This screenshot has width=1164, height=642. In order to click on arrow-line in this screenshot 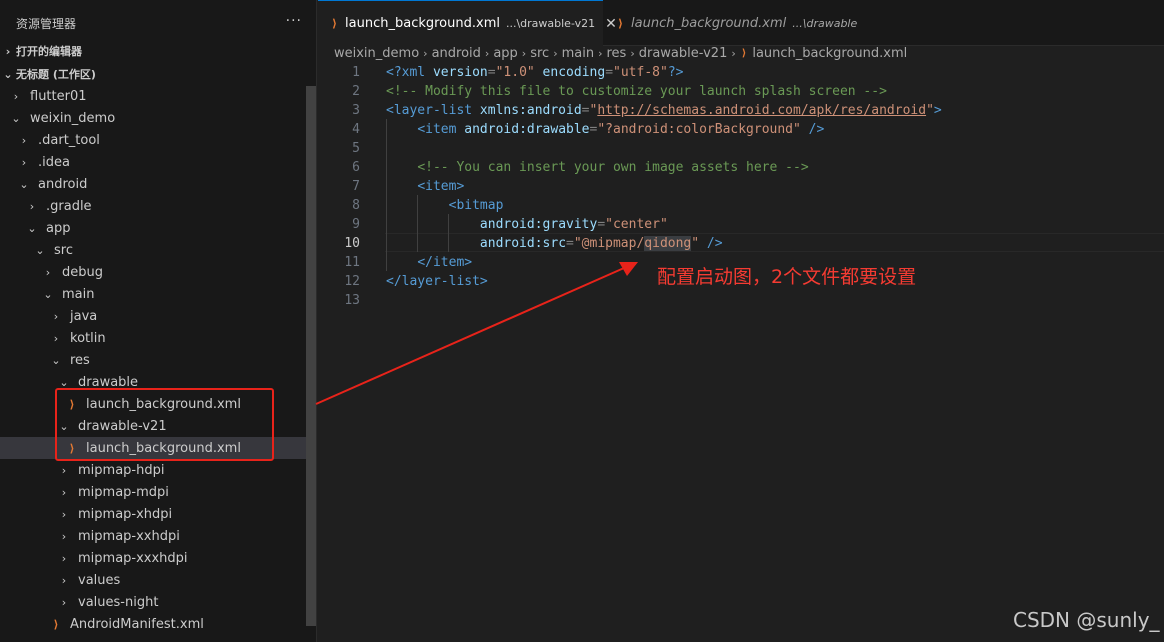, I will do `click(470, 336)`.